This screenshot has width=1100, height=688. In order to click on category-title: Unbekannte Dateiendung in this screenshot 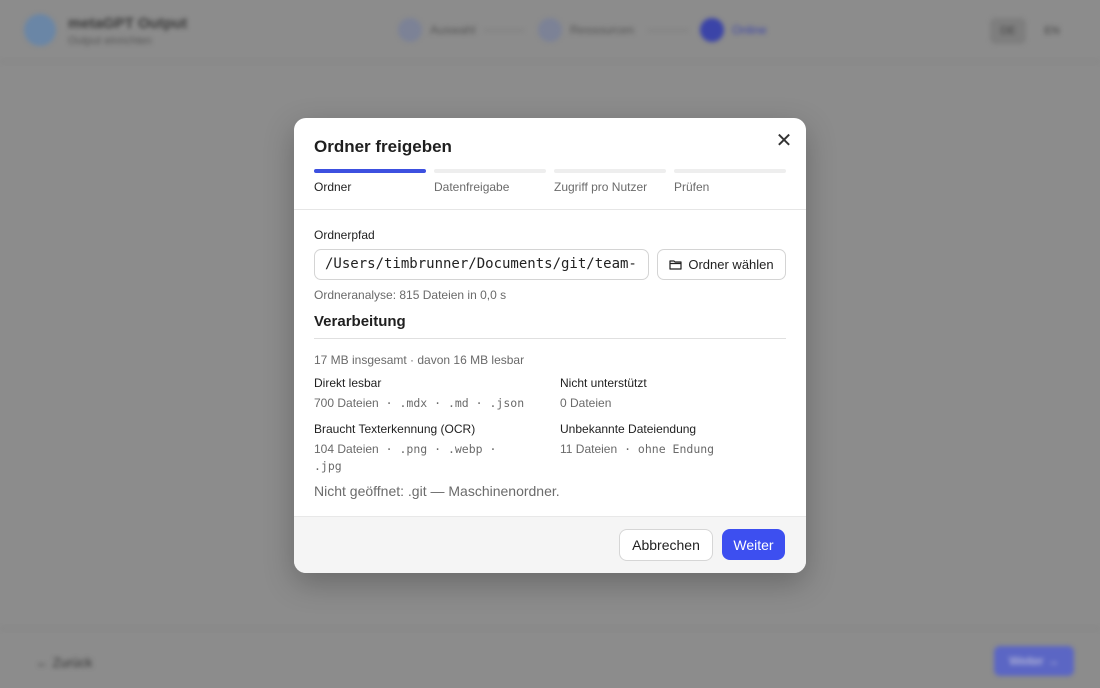, I will do `click(628, 429)`.